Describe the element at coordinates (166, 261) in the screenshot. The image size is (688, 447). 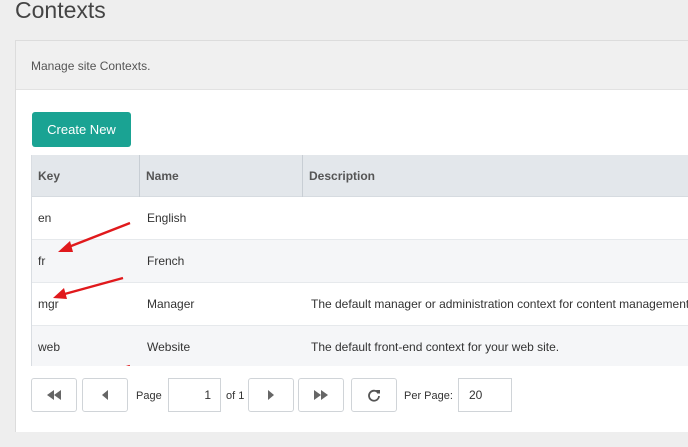
I see `cell-name: French` at that location.